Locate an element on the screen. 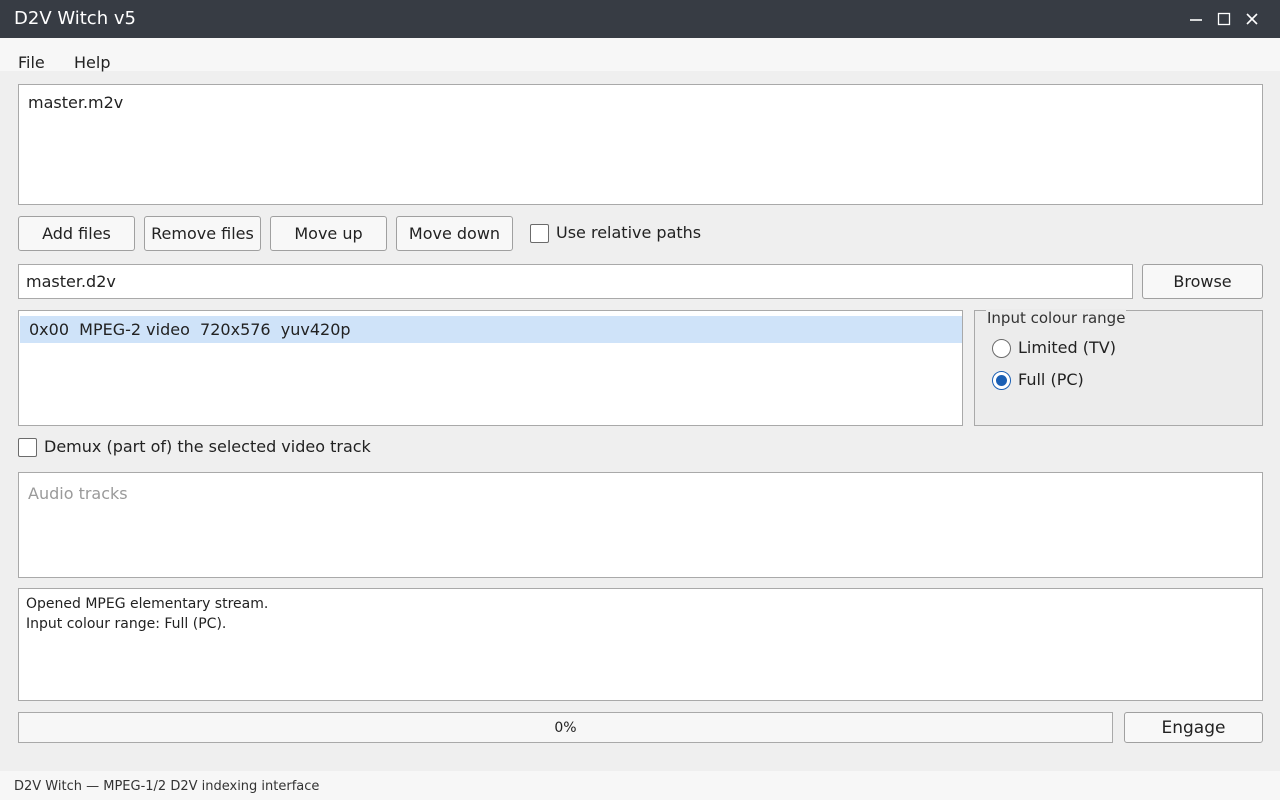 The image size is (1280, 800). radio-selected-dot is located at coordinates (1001, 380).